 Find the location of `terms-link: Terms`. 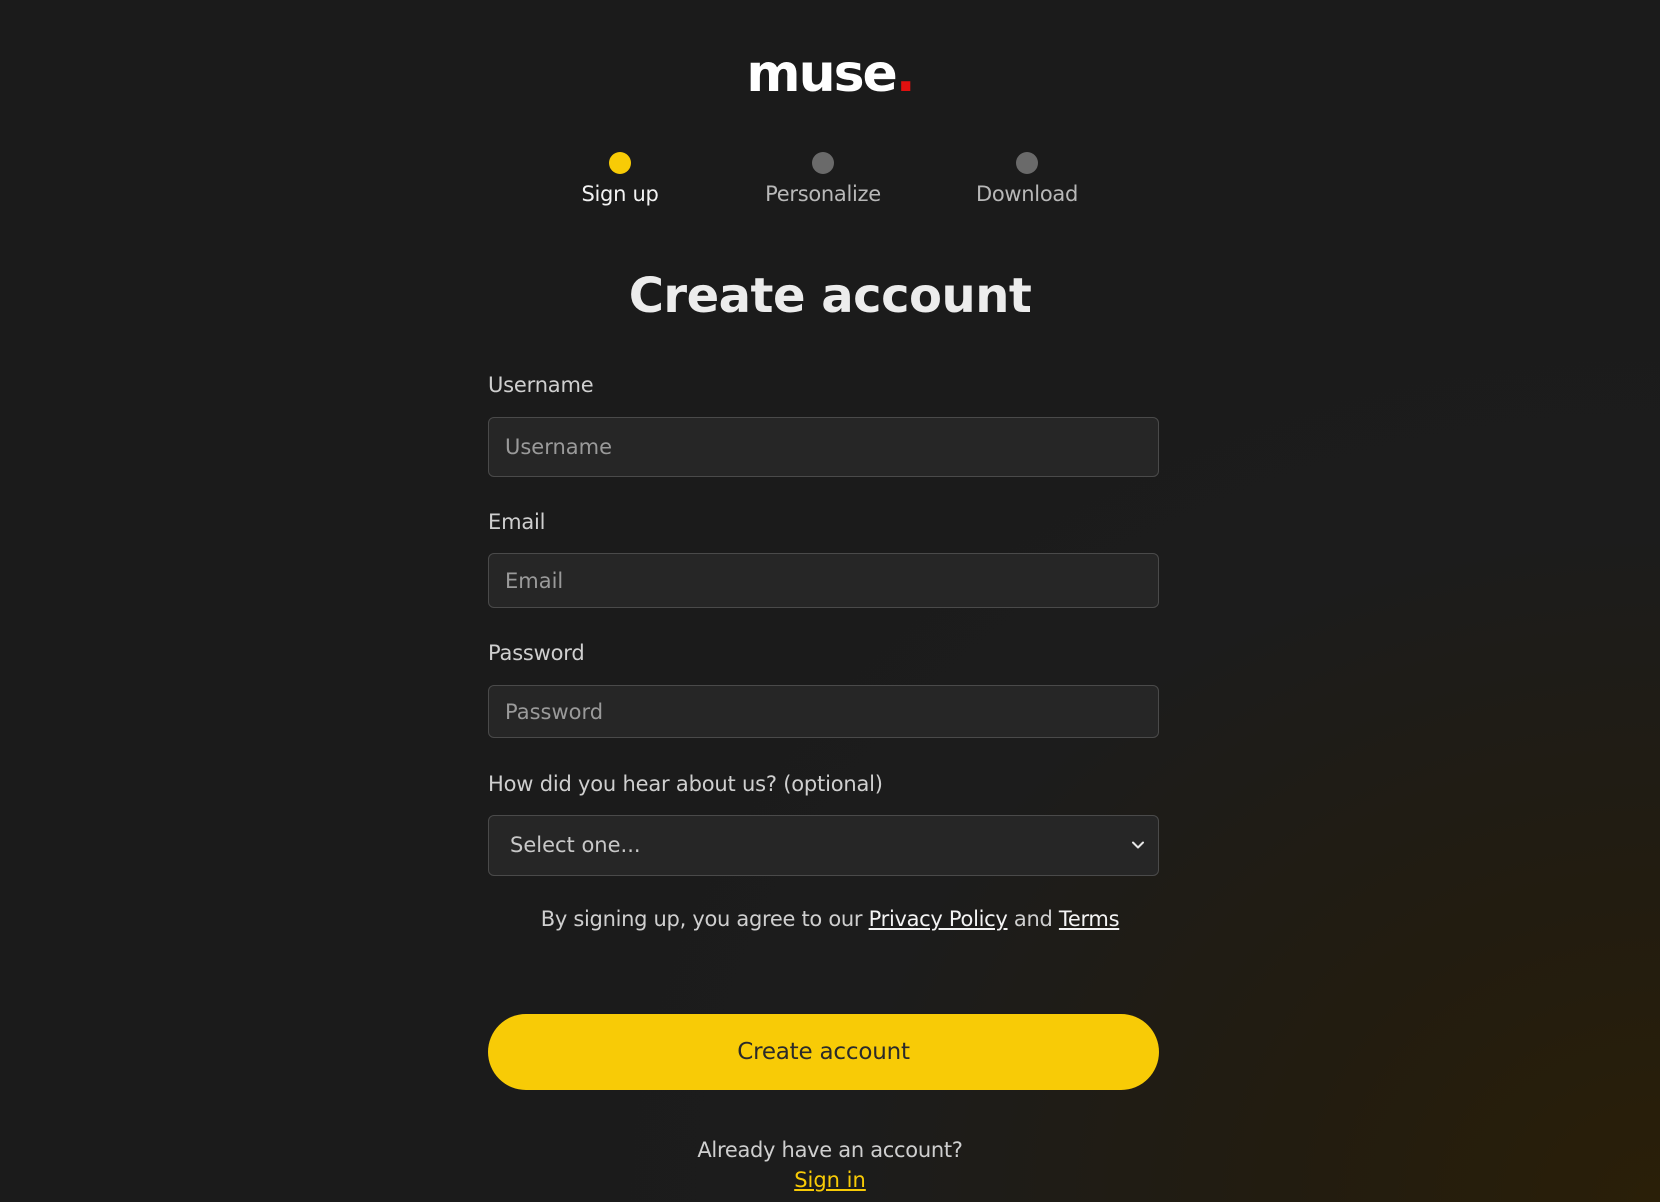

terms-link: Terms is located at coordinates (1089, 919).